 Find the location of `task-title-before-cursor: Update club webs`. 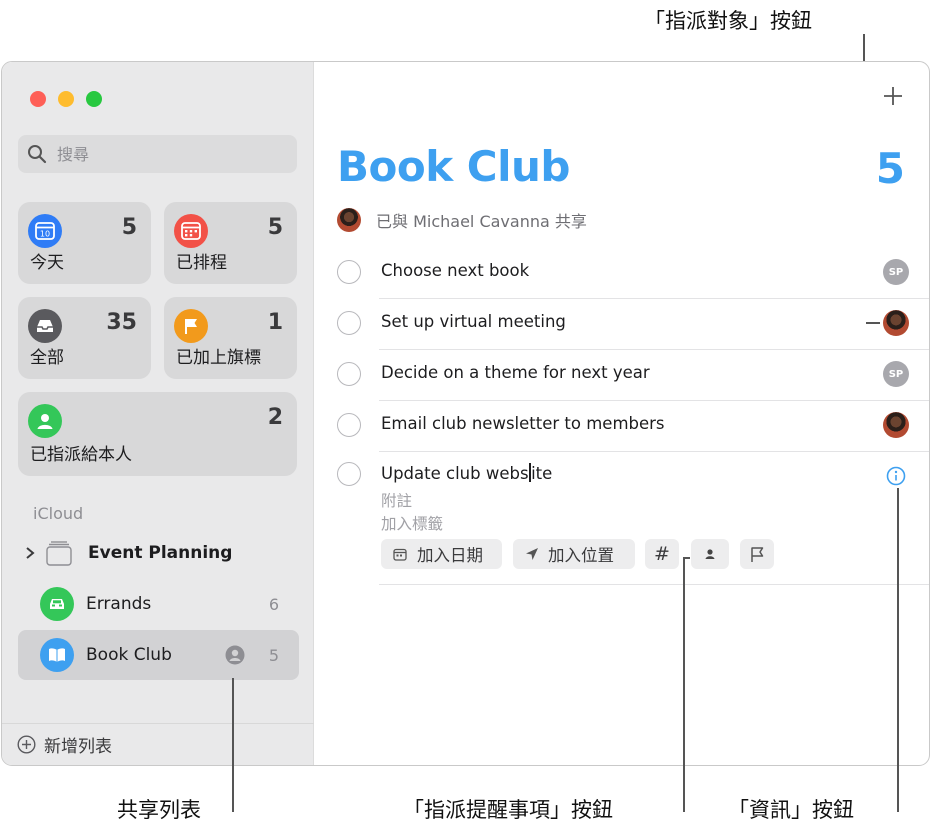

task-title-before-cursor: Update club webs is located at coordinates (455, 473).